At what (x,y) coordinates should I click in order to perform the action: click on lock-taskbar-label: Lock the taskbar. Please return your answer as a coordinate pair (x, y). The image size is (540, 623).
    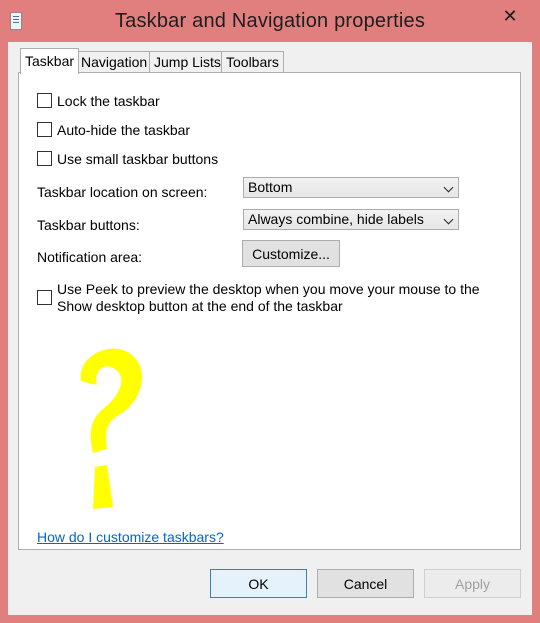
    Looking at the image, I should click on (108, 101).